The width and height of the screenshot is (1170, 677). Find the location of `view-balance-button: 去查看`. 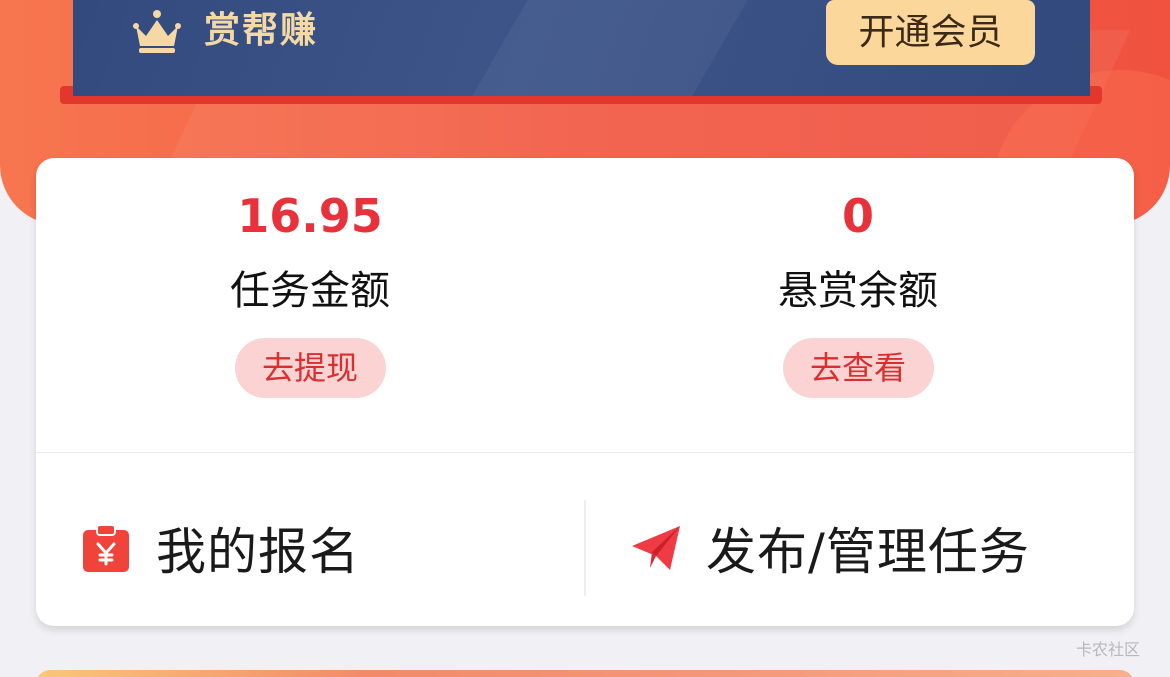

view-balance-button: 去查看 is located at coordinates (858, 368).